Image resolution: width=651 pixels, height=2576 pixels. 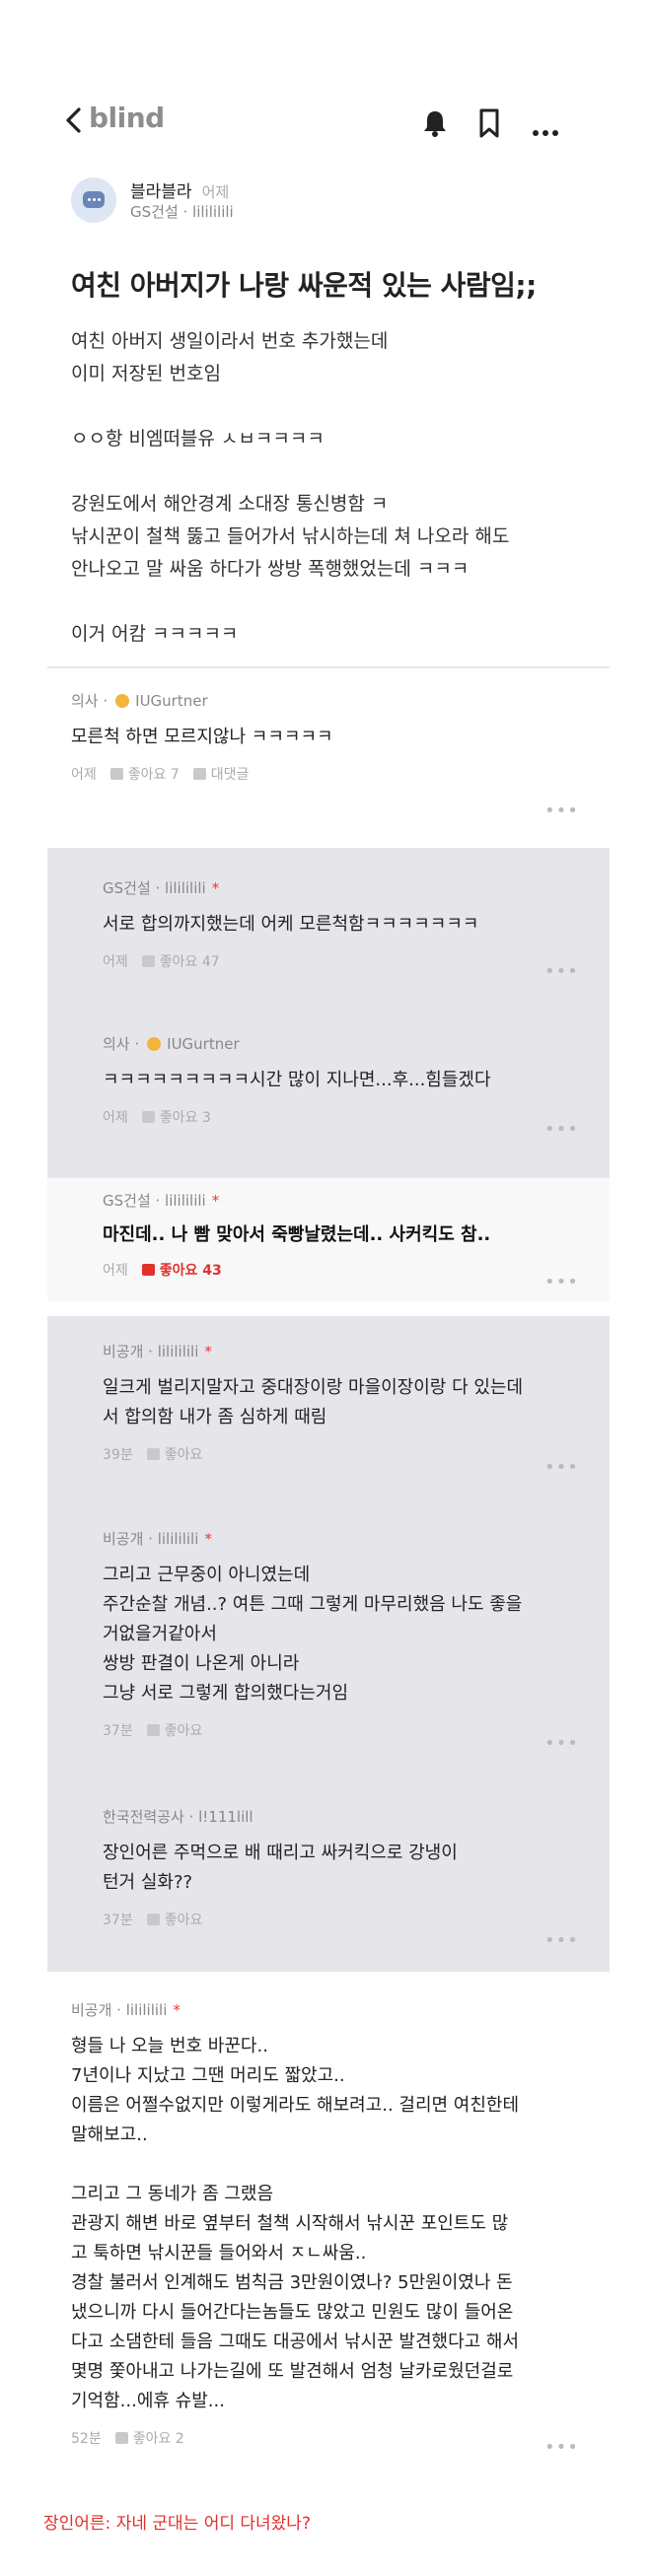 I want to click on speech-bubble-icon, so click(x=94, y=200).